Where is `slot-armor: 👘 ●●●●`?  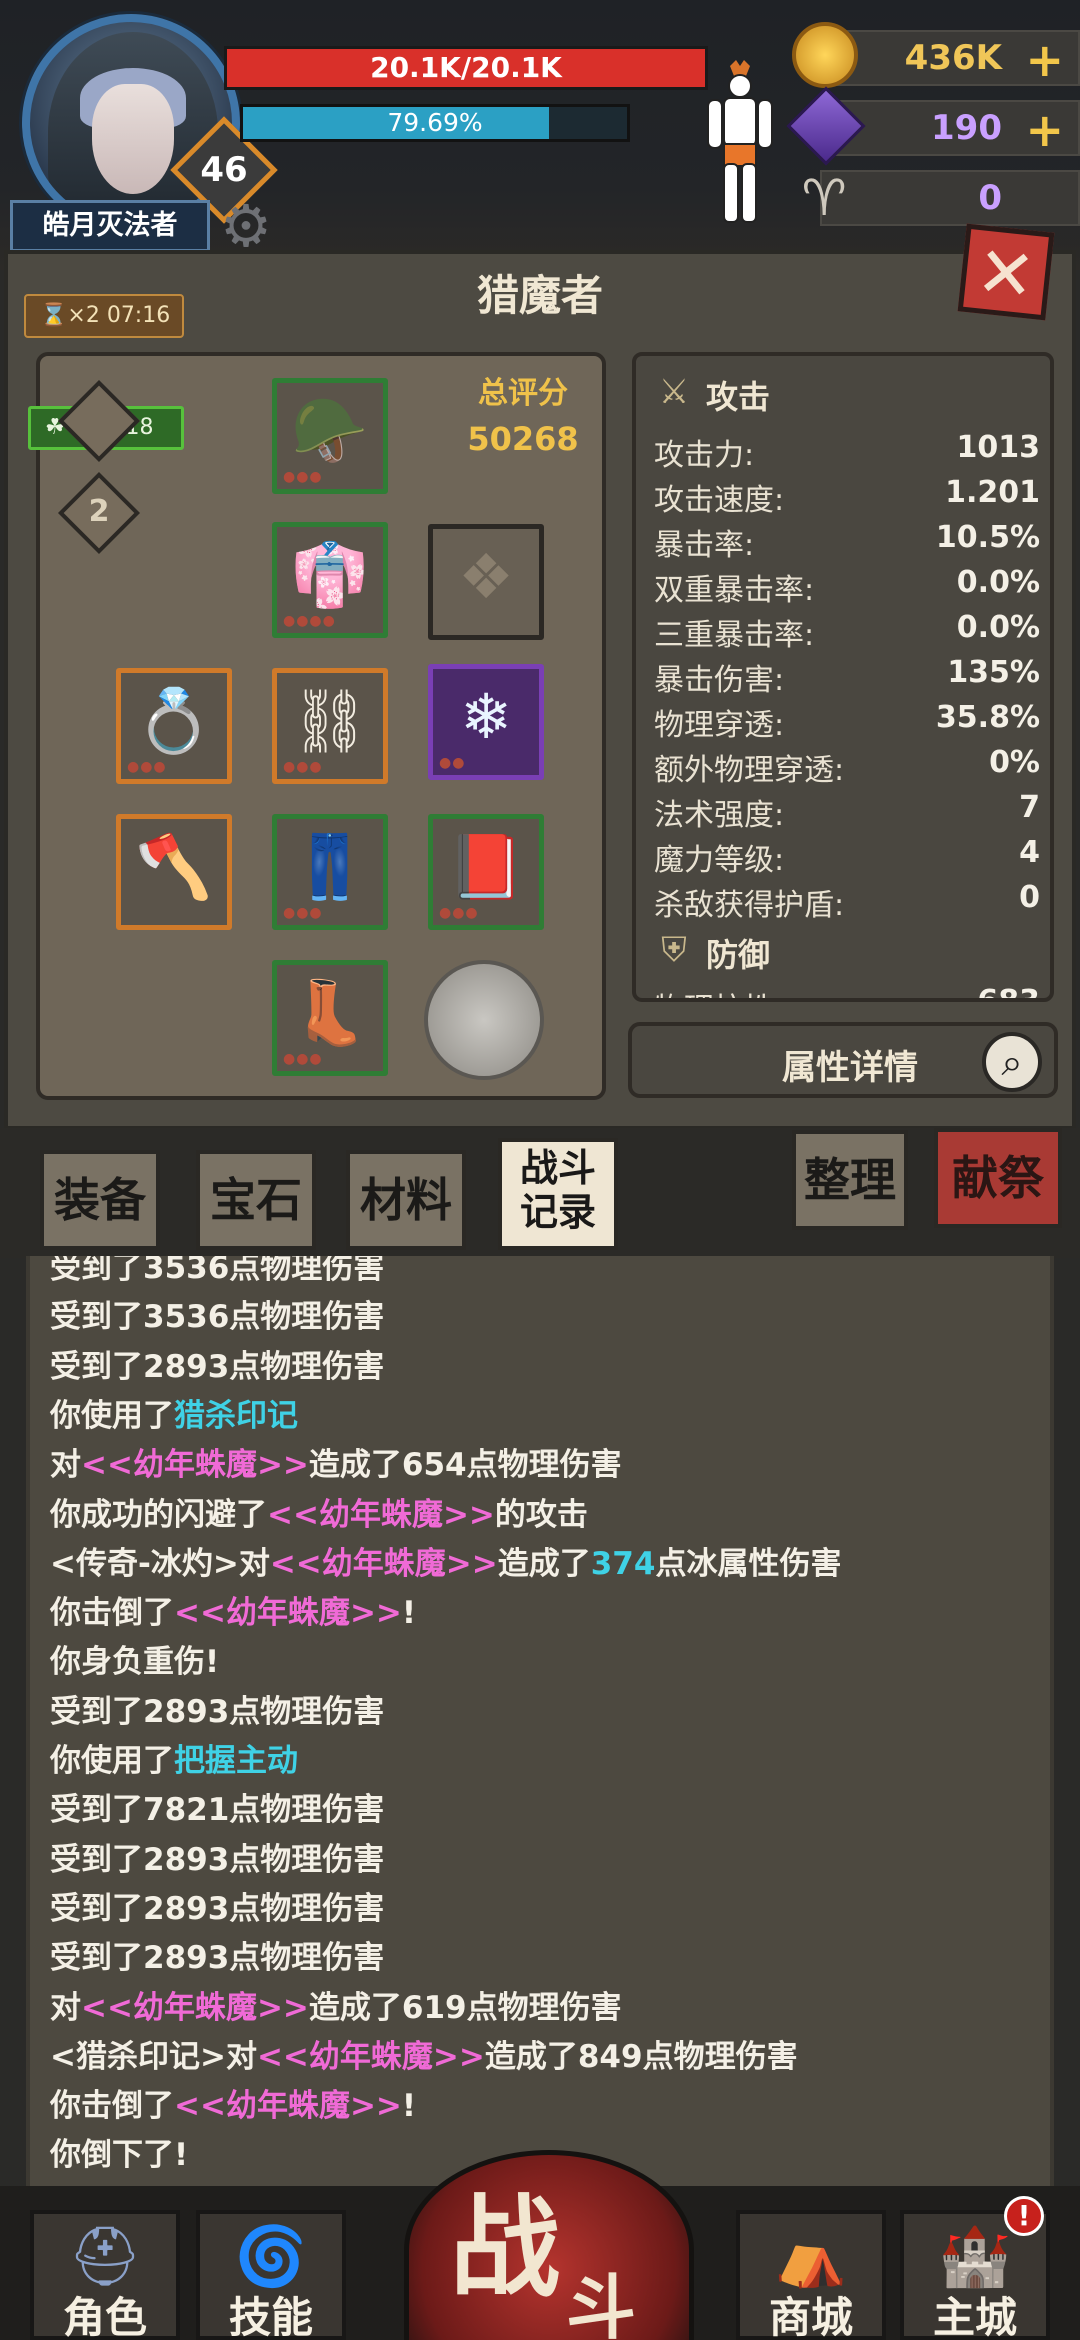 slot-armor: 👘 ●●●● is located at coordinates (330, 580).